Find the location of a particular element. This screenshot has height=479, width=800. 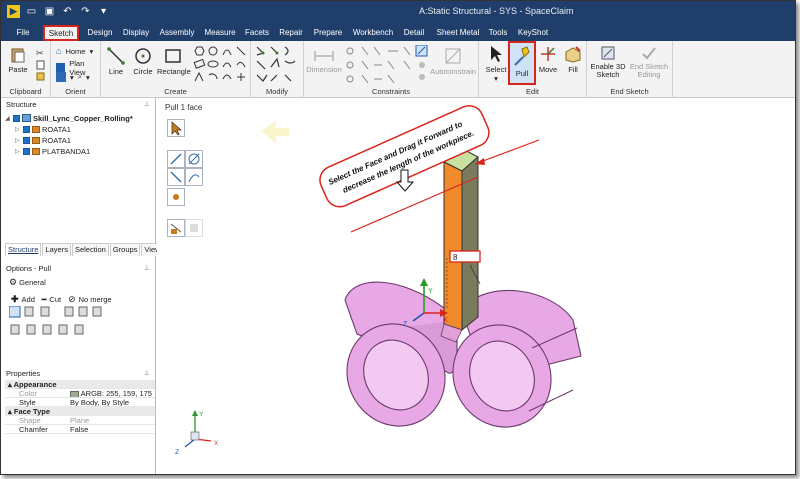

tab-prepare: Prepare is located at coordinates (328, 33).